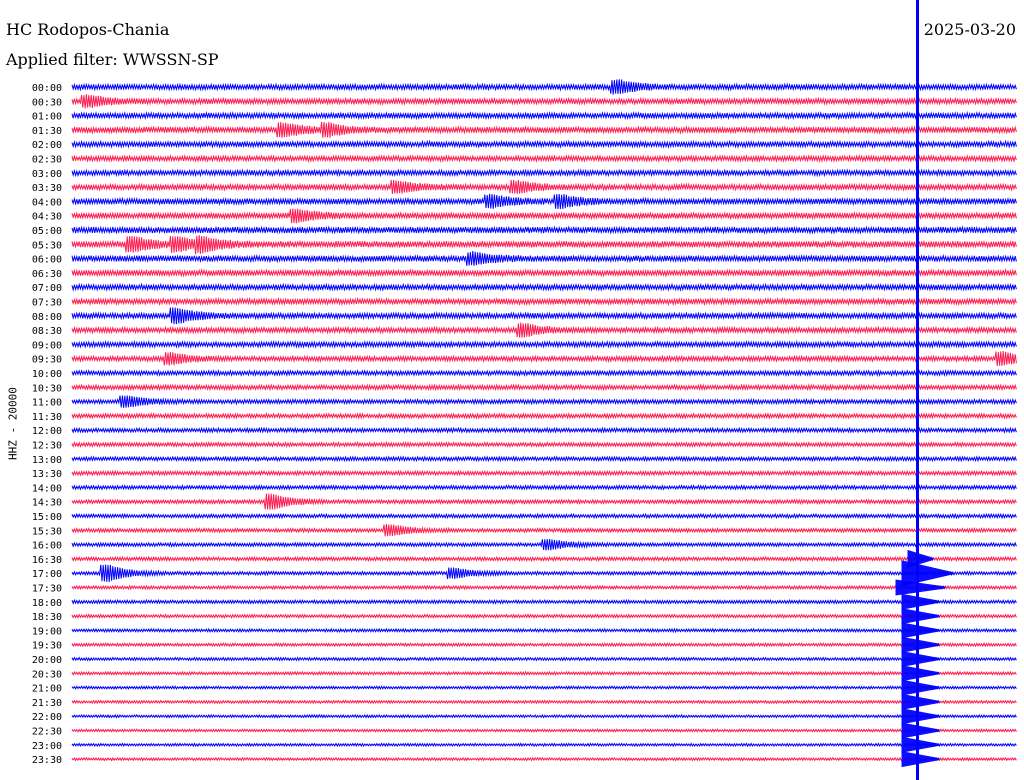 The width and height of the screenshot is (1024, 780). Describe the element at coordinates (47, 446) in the screenshot. I see `row-label-1230: 12:30` at that location.